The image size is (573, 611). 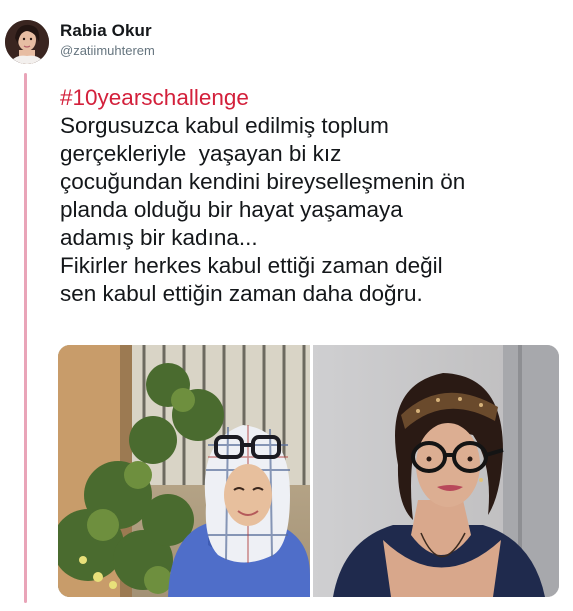 What do you see at coordinates (224, 125) in the screenshot?
I see `tweet-text-line: Sorgusuzca kabul edilmiş toplum` at bounding box center [224, 125].